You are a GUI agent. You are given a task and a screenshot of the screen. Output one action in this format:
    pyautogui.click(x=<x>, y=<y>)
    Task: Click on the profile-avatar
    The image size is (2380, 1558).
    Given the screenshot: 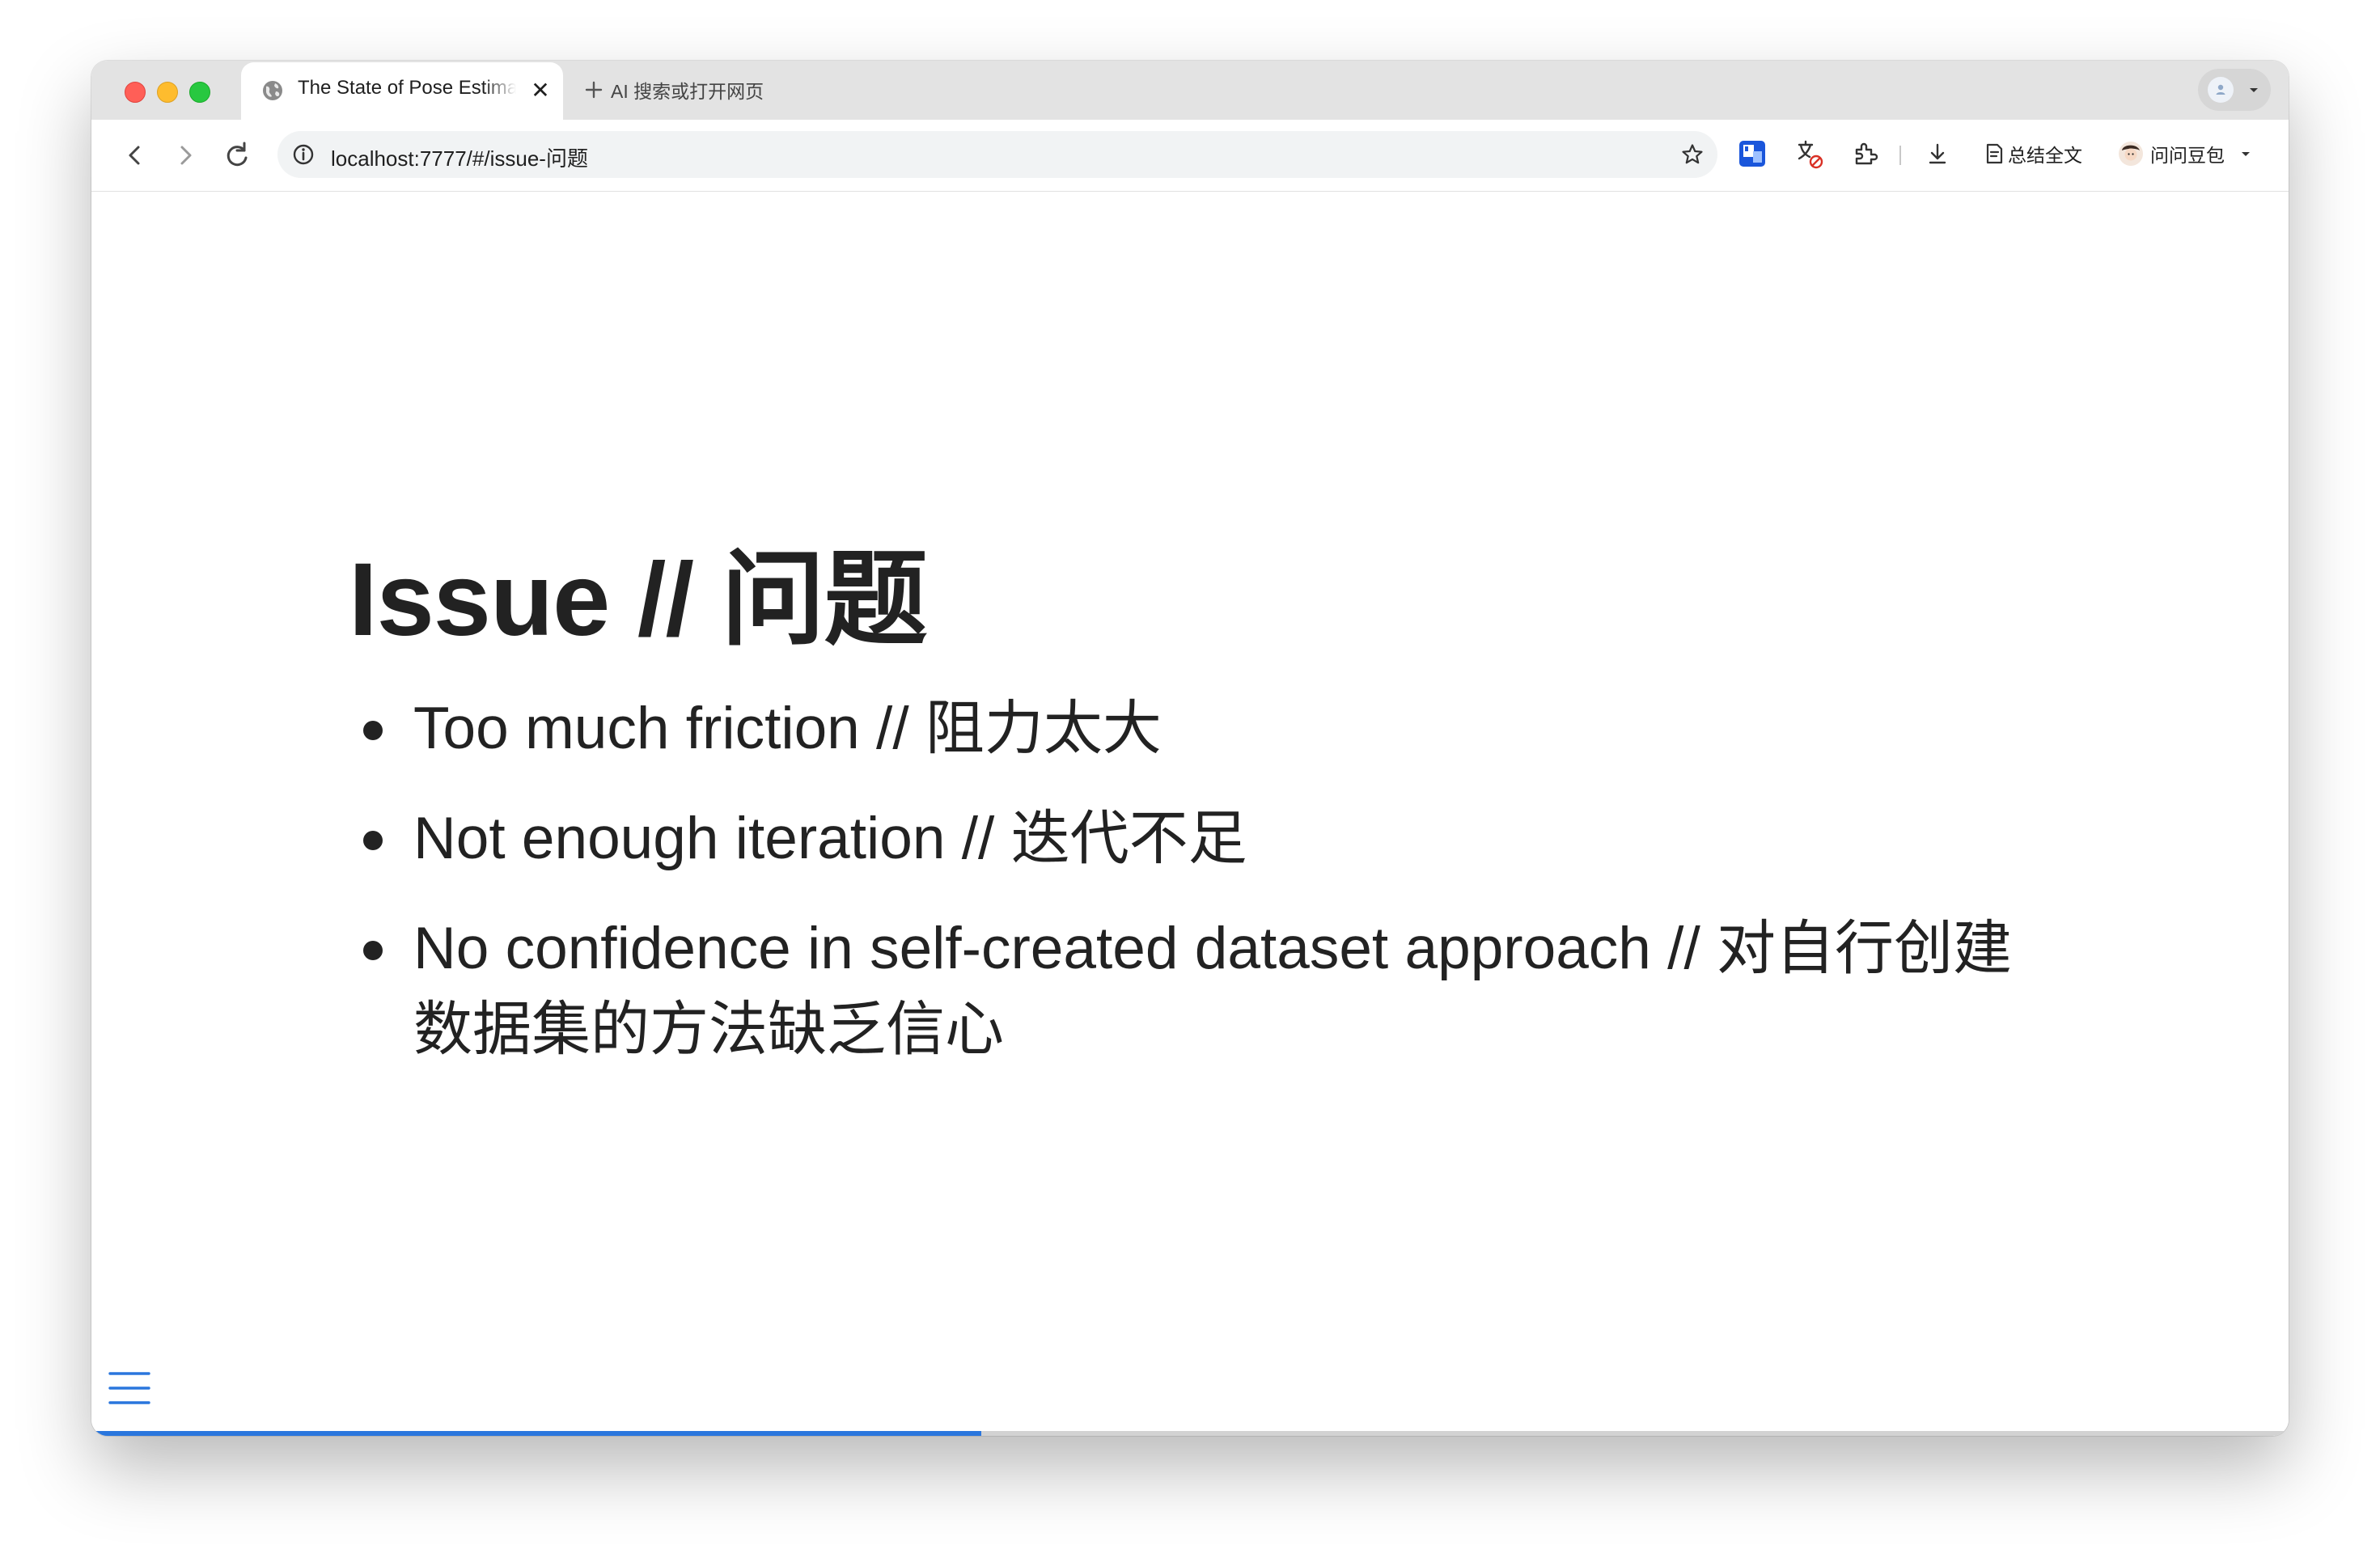 What is the action you would take?
    pyautogui.click(x=2221, y=90)
    